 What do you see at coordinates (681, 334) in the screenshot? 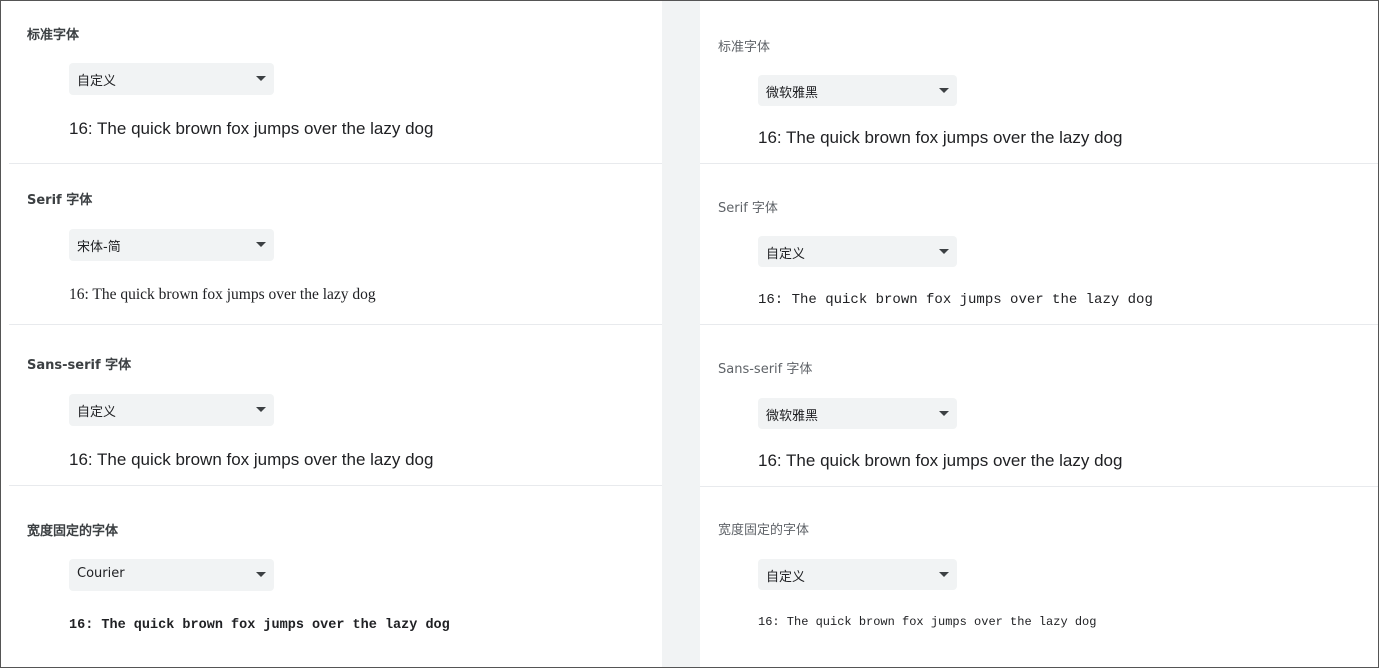
I see `panel-divider` at bounding box center [681, 334].